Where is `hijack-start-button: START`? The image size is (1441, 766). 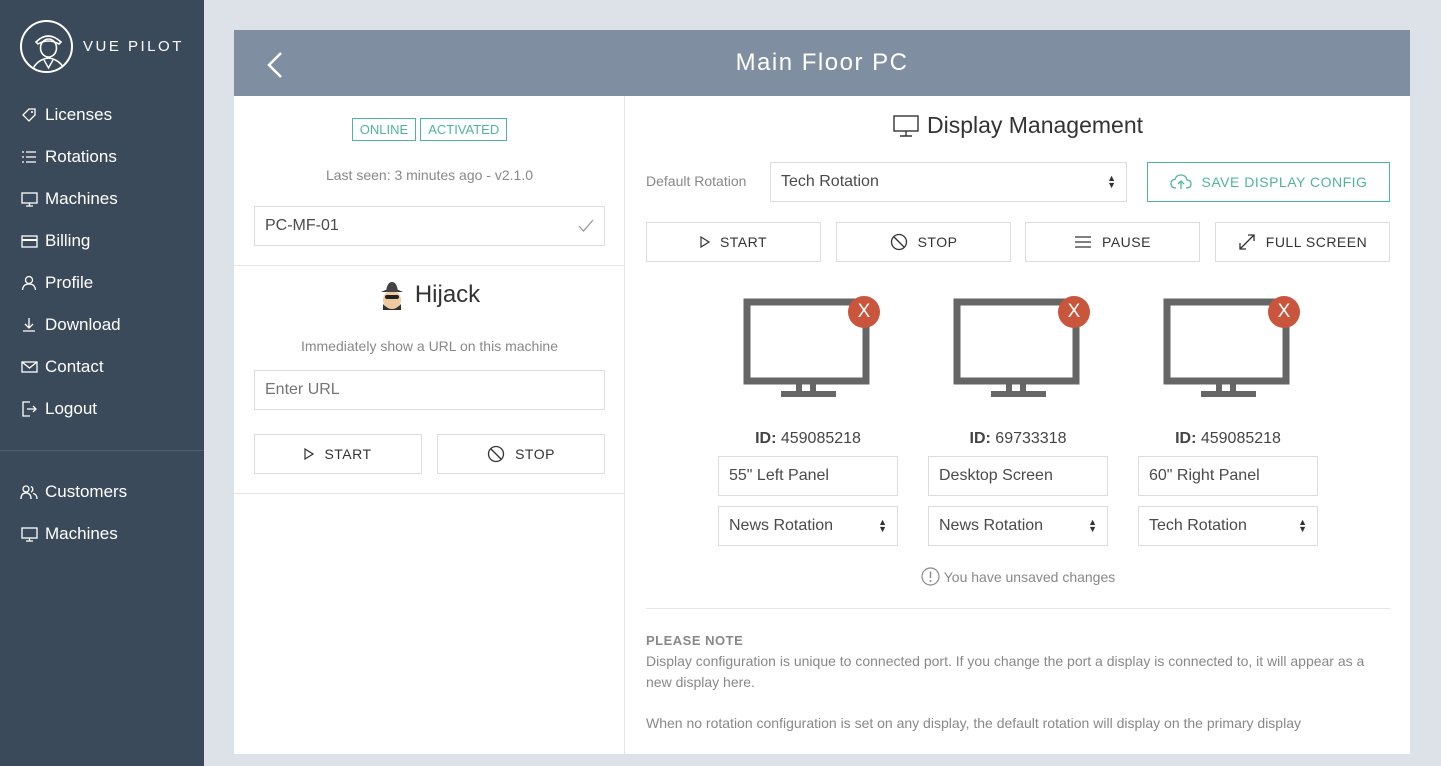
hijack-start-button: START is located at coordinates (338, 454).